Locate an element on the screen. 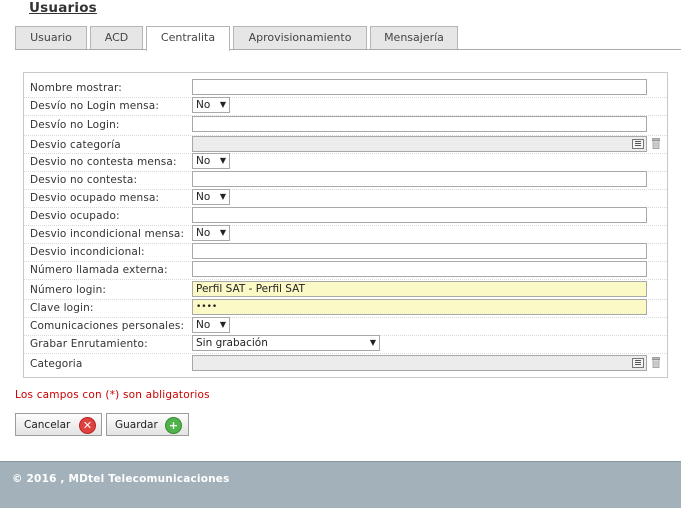 The height and width of the screenshot is (508, 681). desvio-no-contesta-mensa-value: No is located at coordinates (203, 161).